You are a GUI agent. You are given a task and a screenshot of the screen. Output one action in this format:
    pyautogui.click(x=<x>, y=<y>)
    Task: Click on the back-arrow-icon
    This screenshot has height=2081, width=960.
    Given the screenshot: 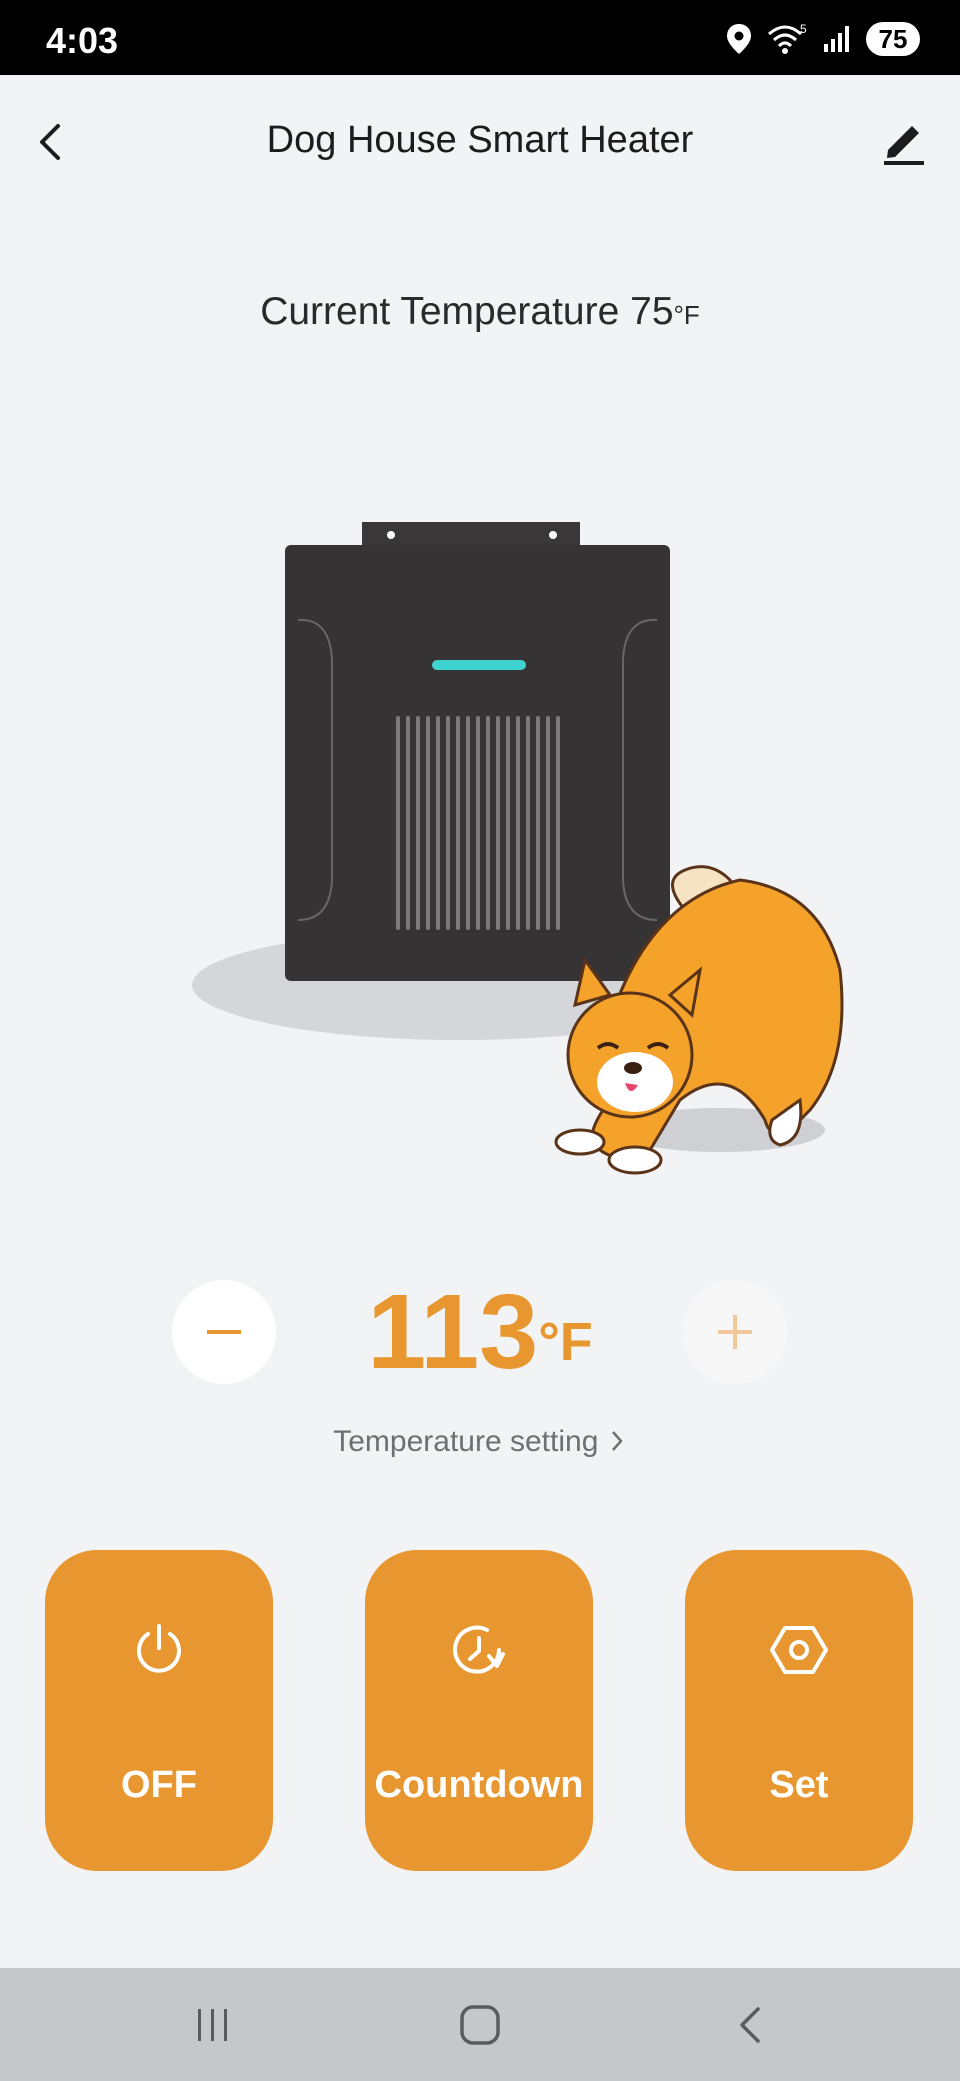 What is the action you would take?
    pyautogui.click(x=750, y=2025)
    